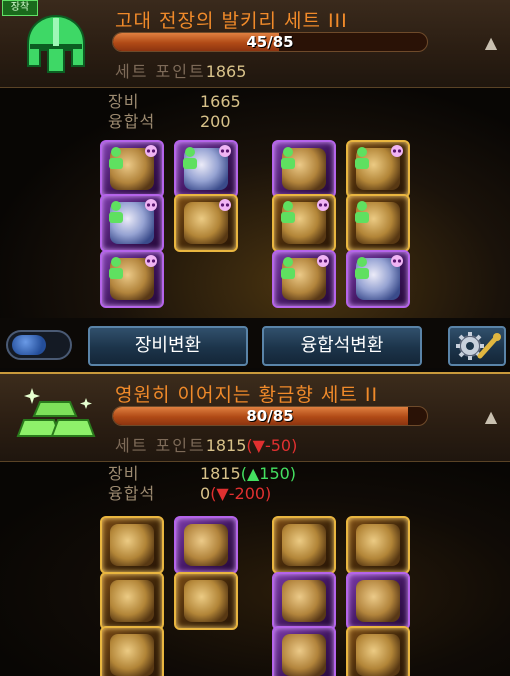  What do you see at coordinates (342, 346) in the screenshot?
I see `fusion-convert-button: 융합석변환` at bounding box center [342, 346].